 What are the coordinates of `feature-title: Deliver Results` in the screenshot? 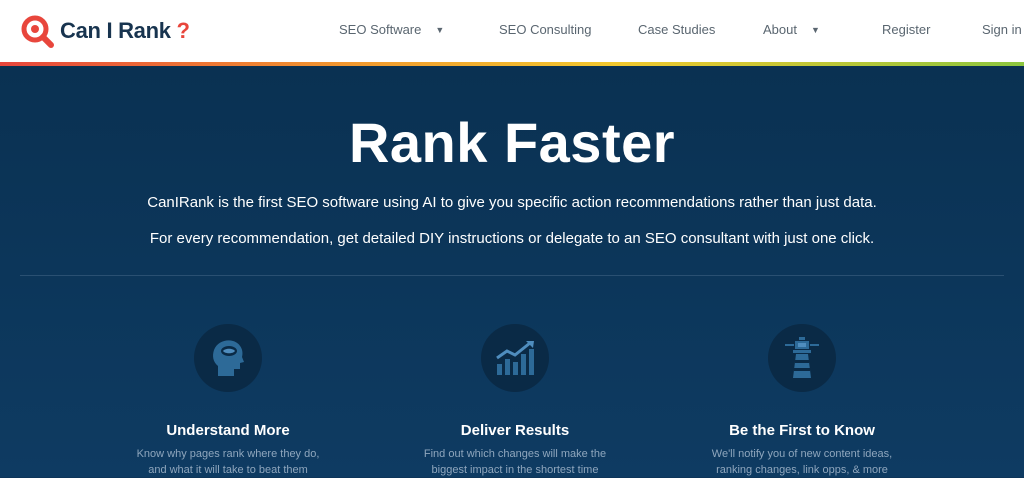 It's located at (515, 430).